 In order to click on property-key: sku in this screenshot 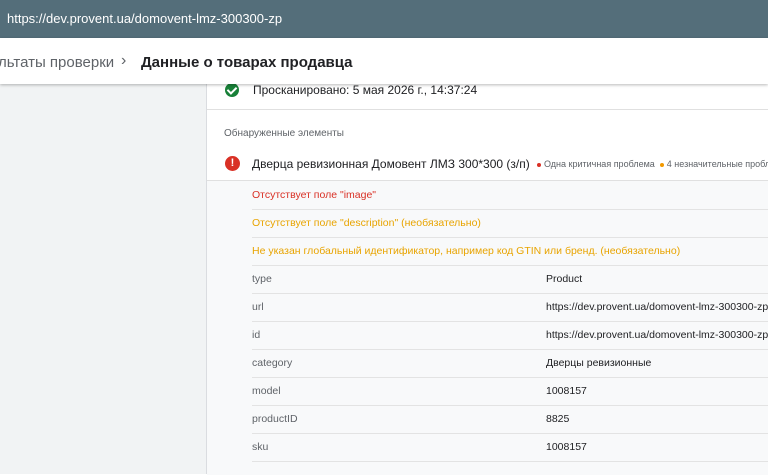, I will do `click(260, 447)`.